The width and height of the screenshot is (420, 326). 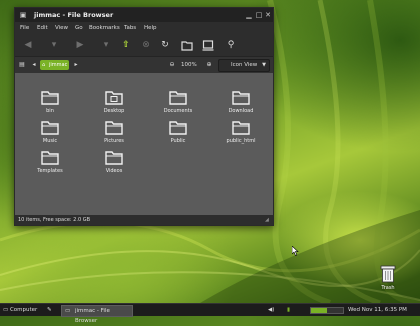 What do you see at coordinates (50, 141) in the screenshot?
I see `file-name: Music` at bounding box center [50, 141].